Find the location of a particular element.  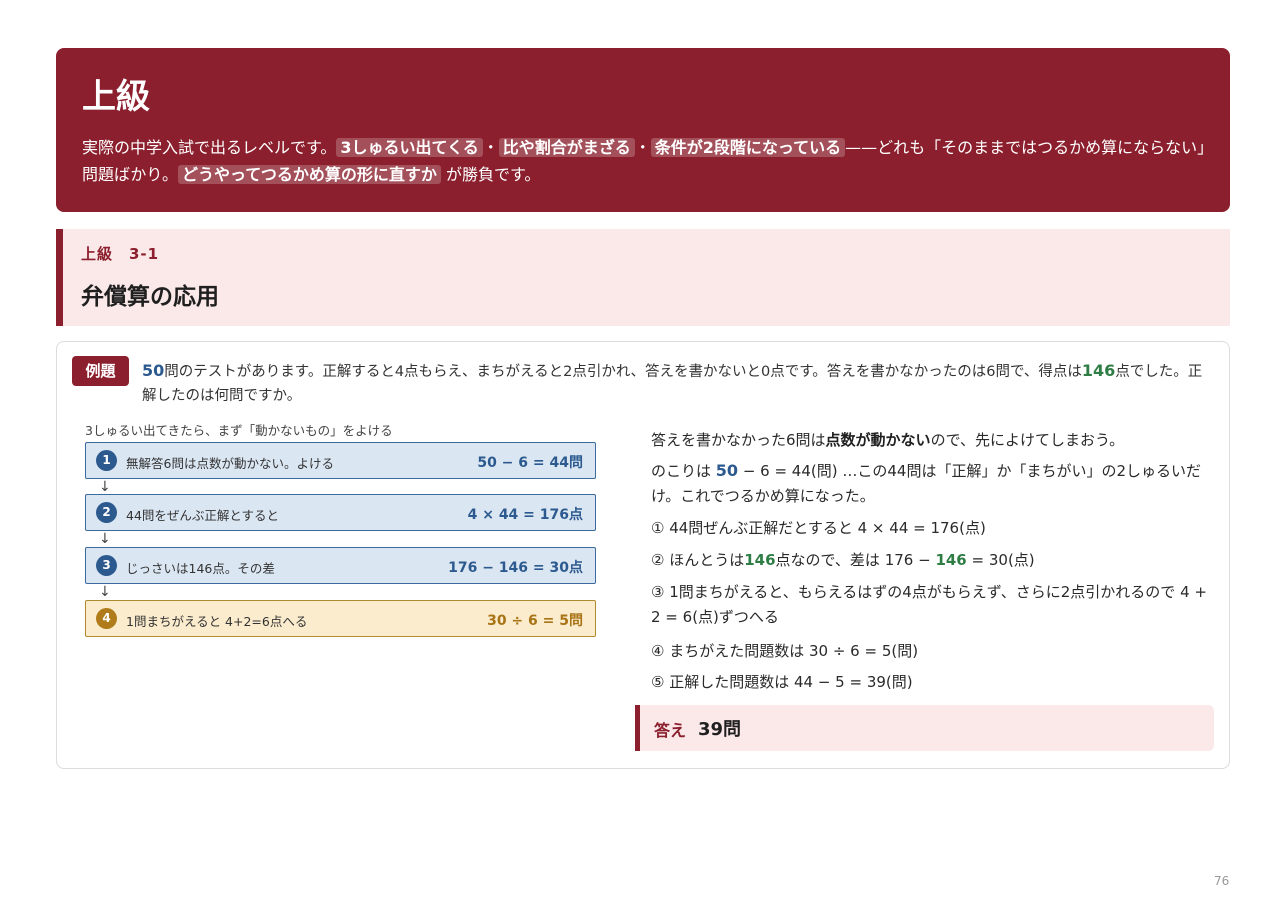

problem-number: 50 is located at coordinates (153, 370).